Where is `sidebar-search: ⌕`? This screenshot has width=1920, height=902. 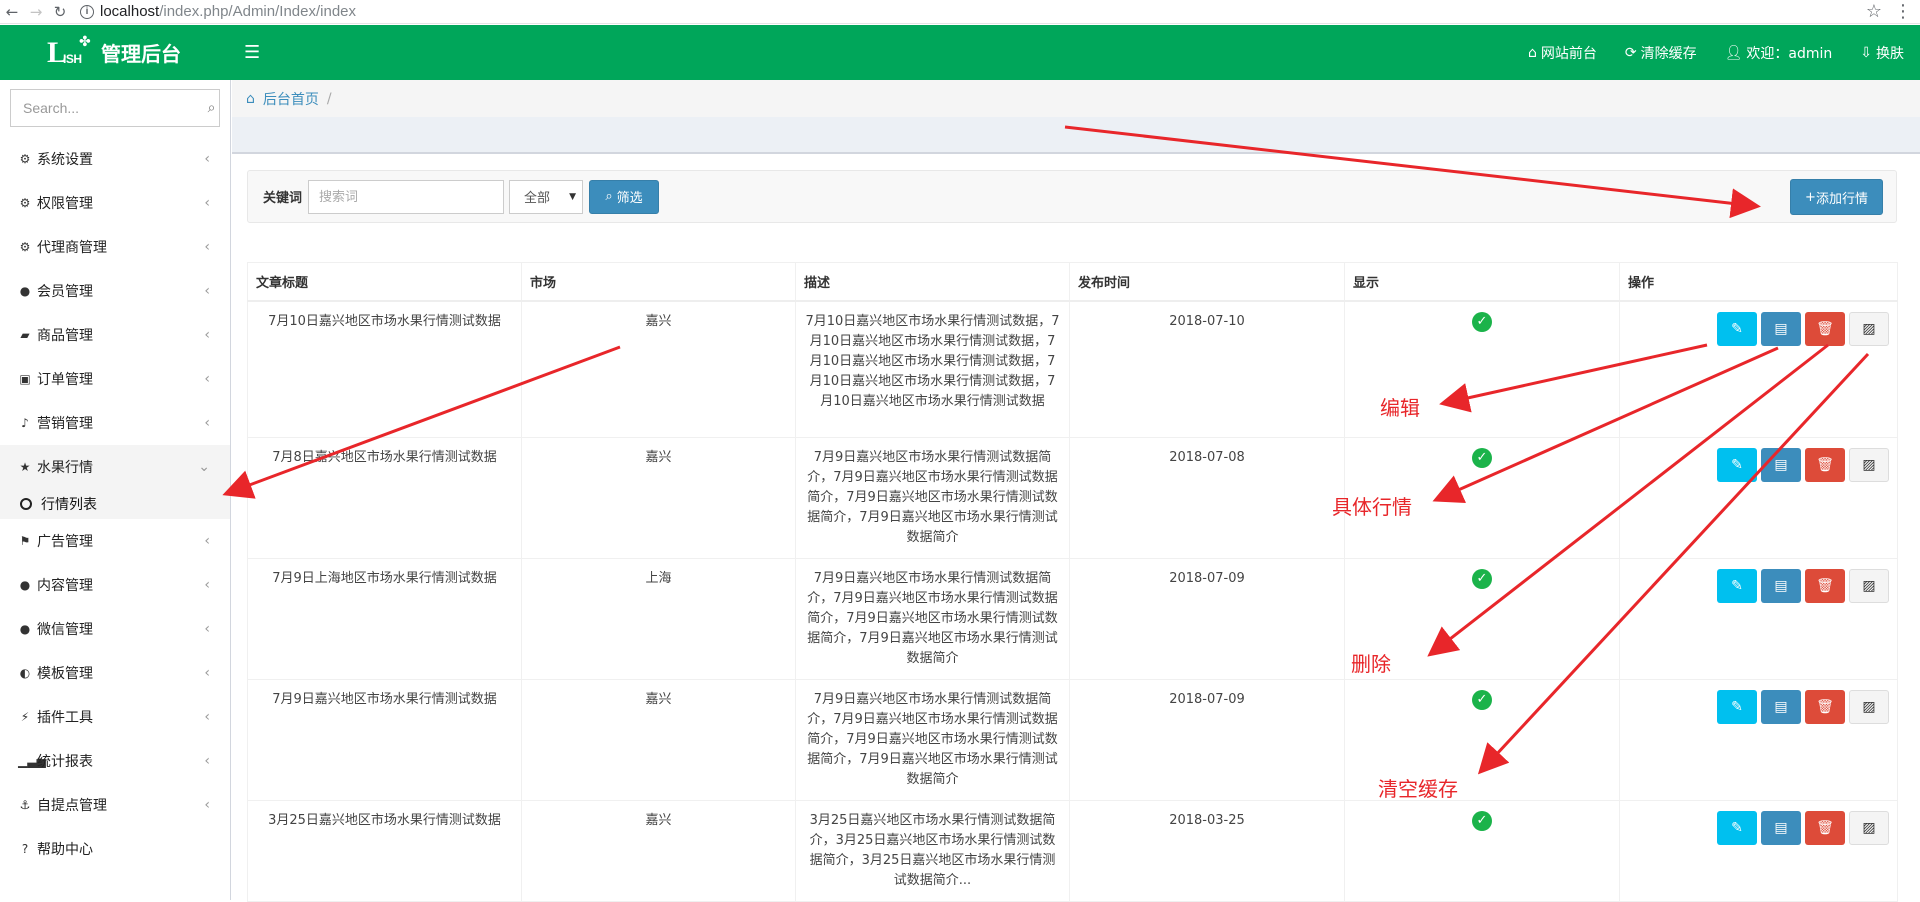
sidebar-search: ⌕ is located at coordinates (115, 108).